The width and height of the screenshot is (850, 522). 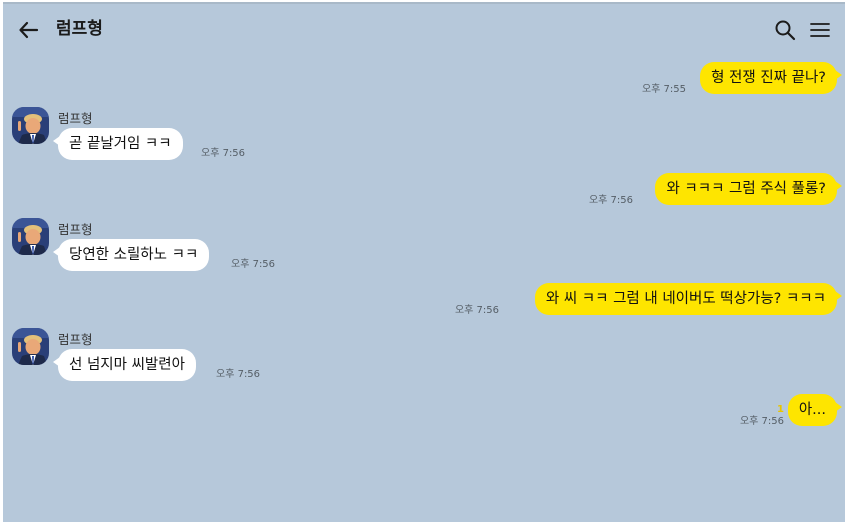 I want to click on chat-title: 럼프형, so click(x=79, y=29).